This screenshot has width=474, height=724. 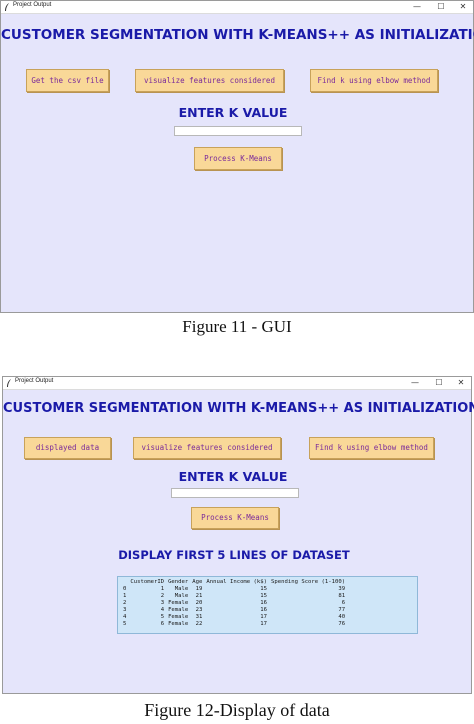 I want to click on cell-customerid: 6, so click(x=162, y=624).